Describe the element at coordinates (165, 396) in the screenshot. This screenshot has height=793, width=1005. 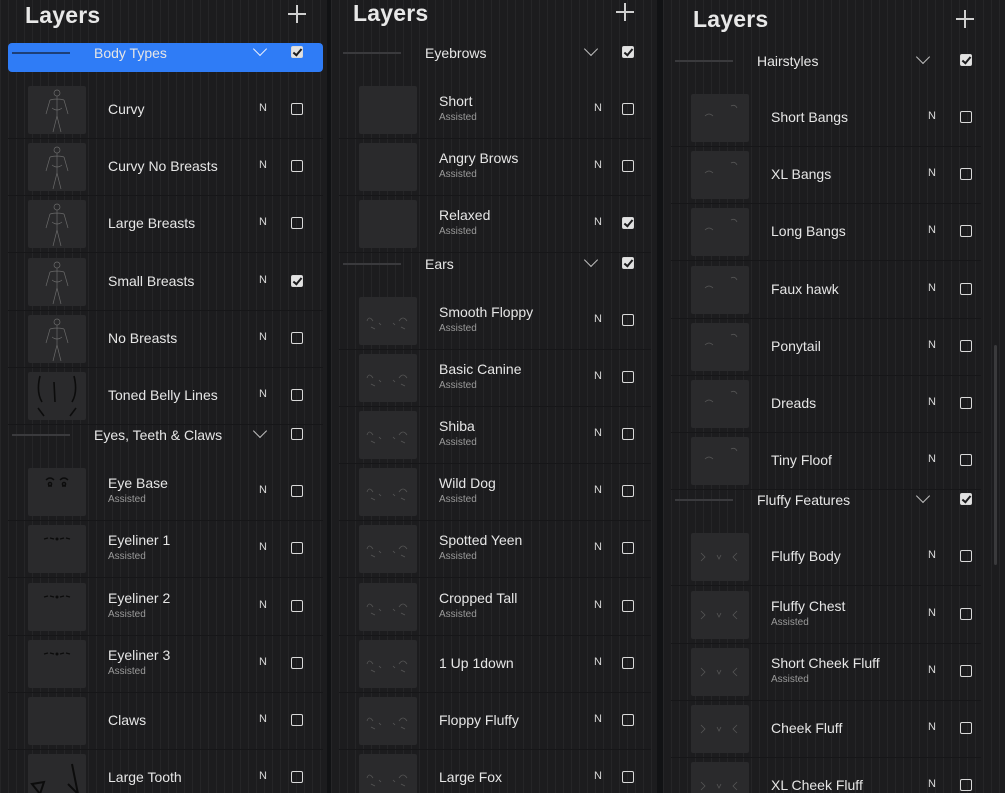
I see `layer-row: Toned Belly Lines N` at that location.